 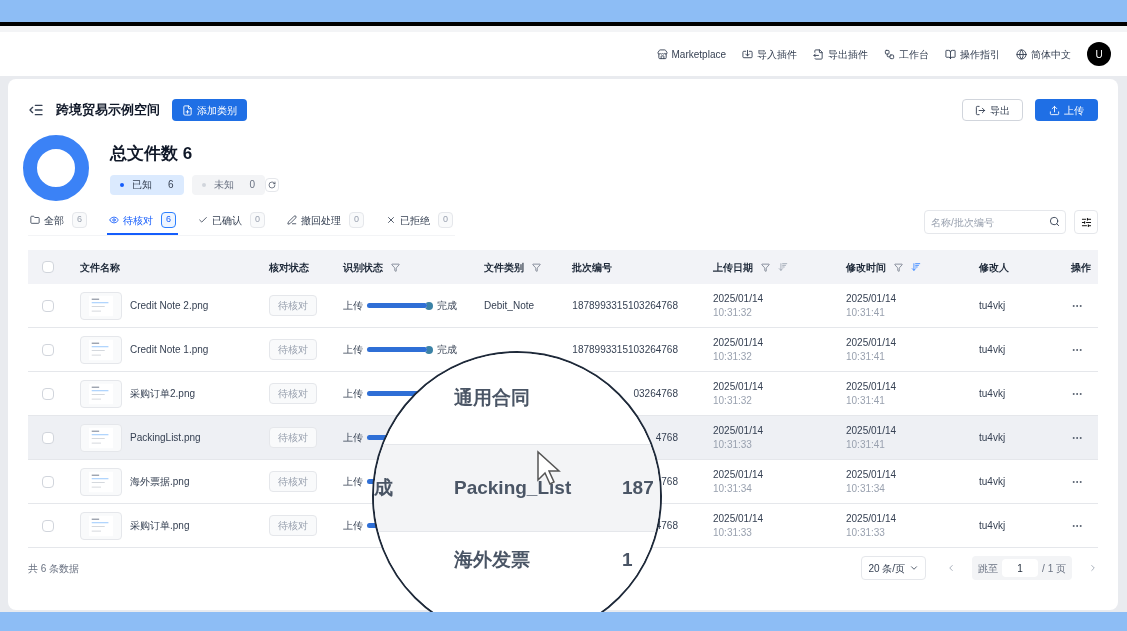 What do you see at coordinates (35, 220) in the screenshot?
I see `tab-all-icon` at bounding box center [35, 220].